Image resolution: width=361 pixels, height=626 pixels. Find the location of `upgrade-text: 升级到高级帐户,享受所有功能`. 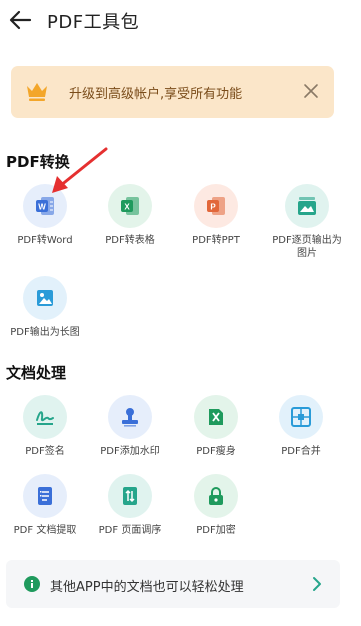

upgrade-text: 升级到高级帐户,享受所有功能 is located at coordinates (156, 94).